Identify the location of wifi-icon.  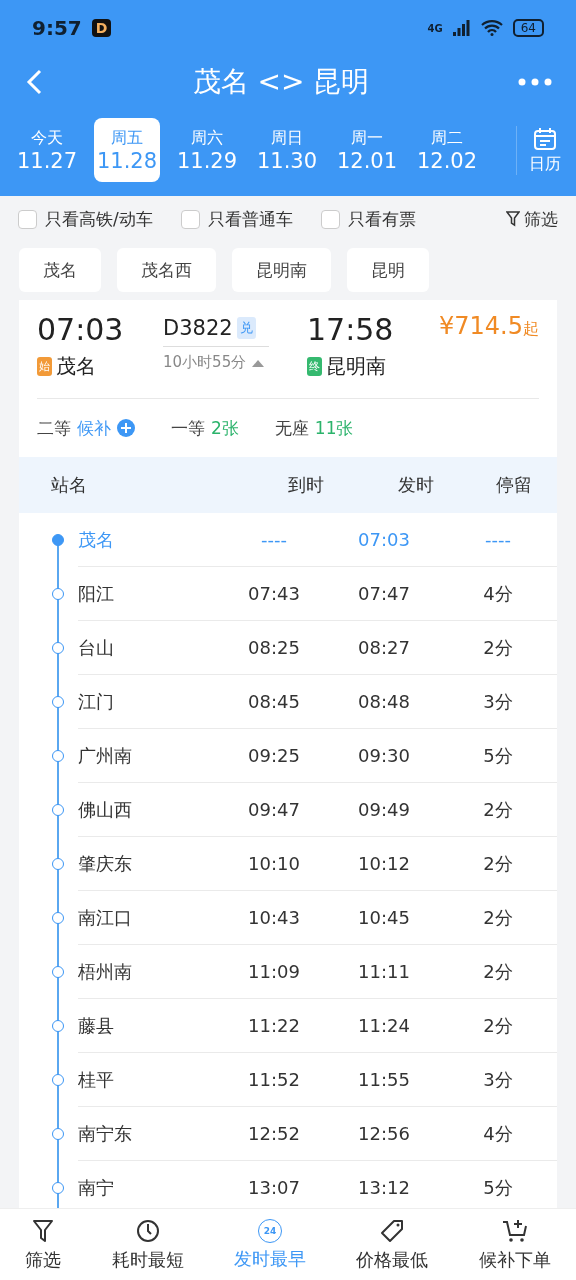
(491, 28).